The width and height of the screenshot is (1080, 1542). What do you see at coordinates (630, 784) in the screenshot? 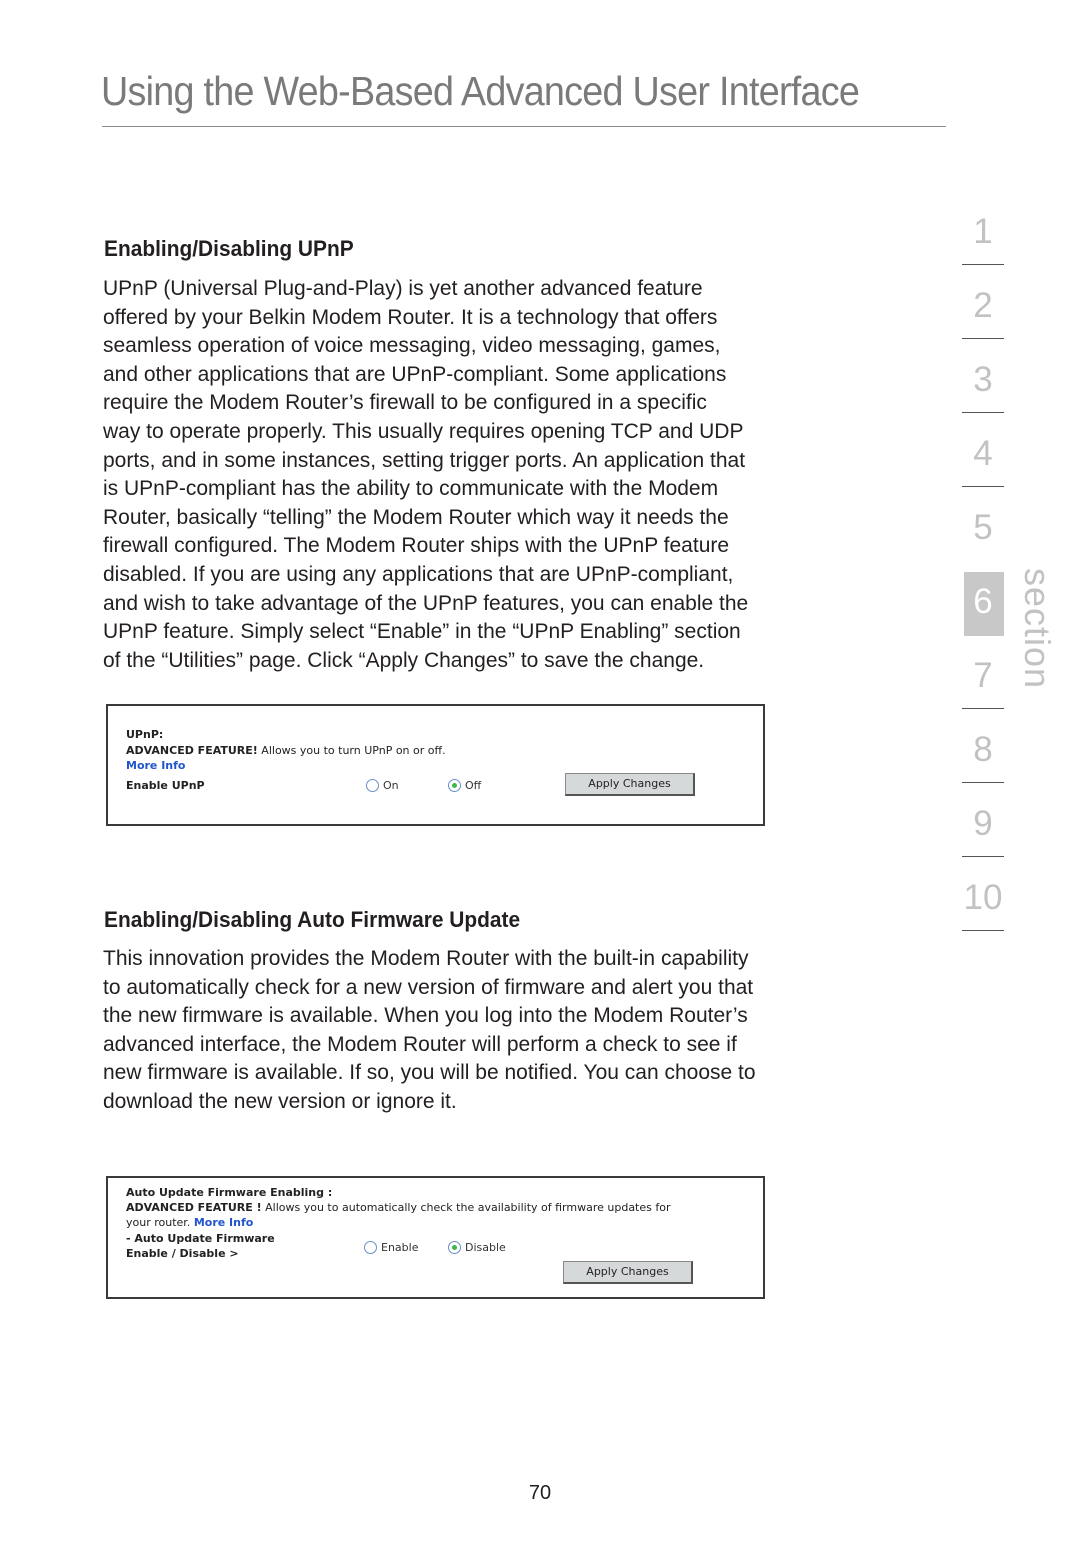
I see `upnp-apply-changes-button: Apply Changes` at bounding box center [630, 784].